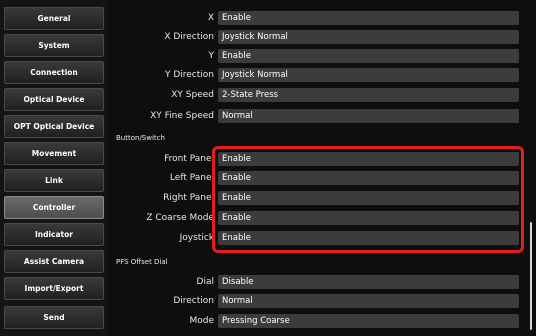 This screenshot has height=336, width=536. I want to click on send-button: Send, so click(54, 317).